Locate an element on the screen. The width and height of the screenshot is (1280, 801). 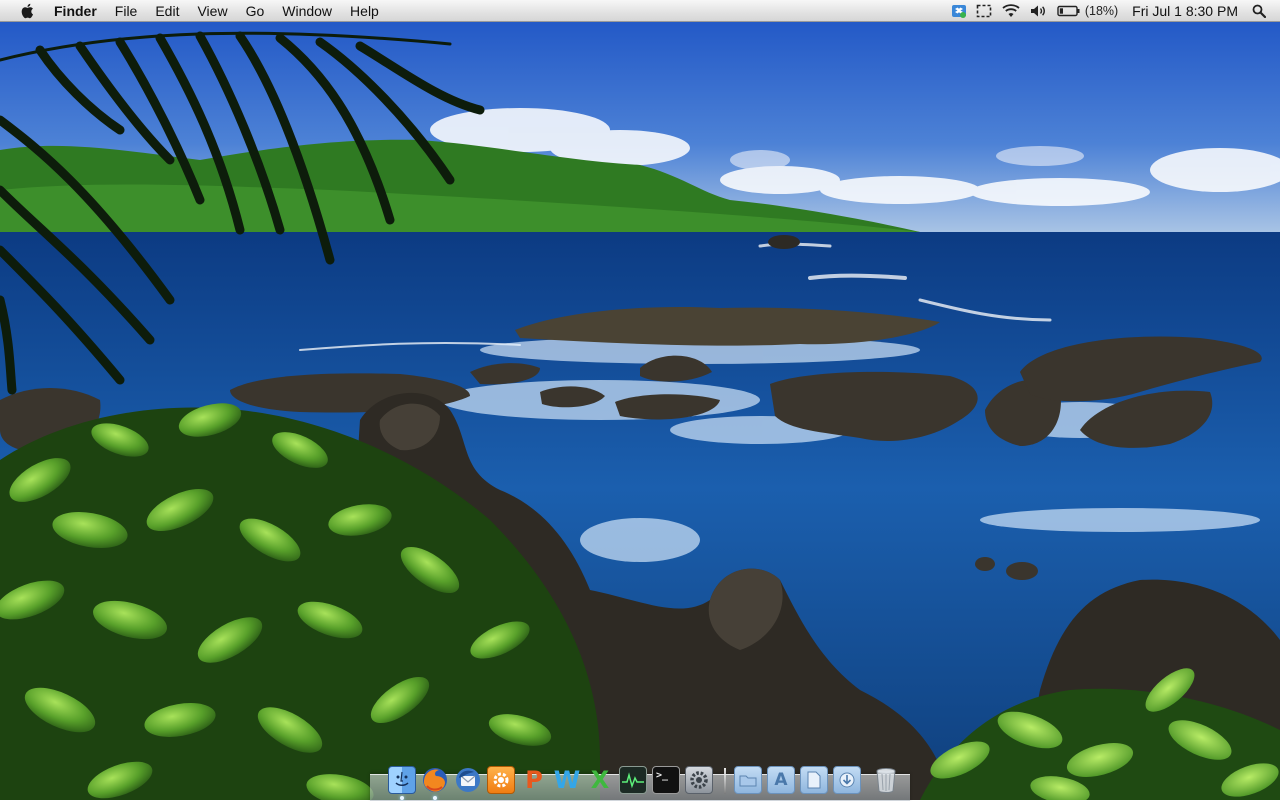
battery-icon: (18%) is located at coordinates (1087, 11).